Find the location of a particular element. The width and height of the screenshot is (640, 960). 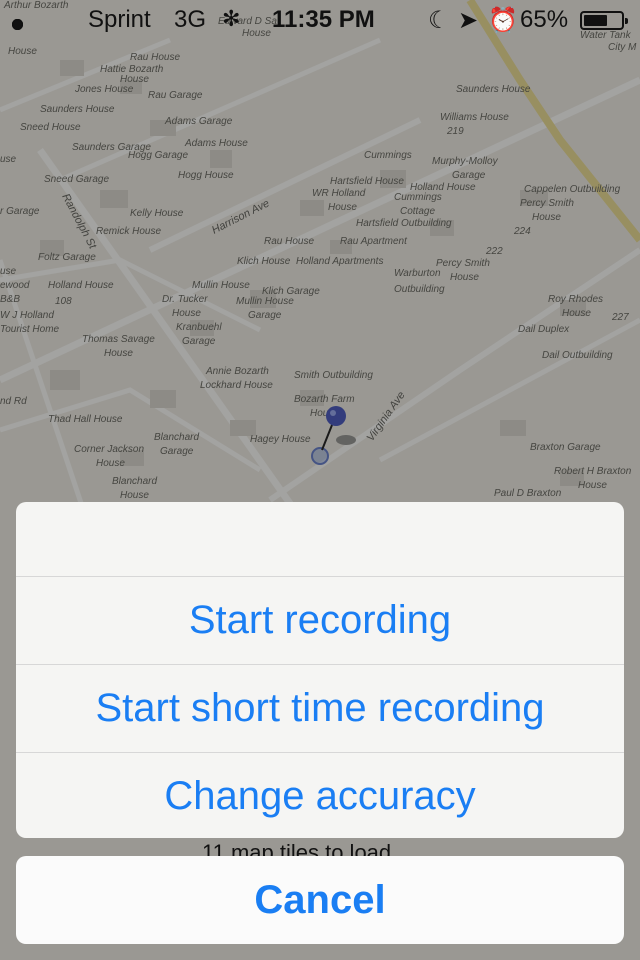

network-type: 3G is located at coordinates (190, 19).